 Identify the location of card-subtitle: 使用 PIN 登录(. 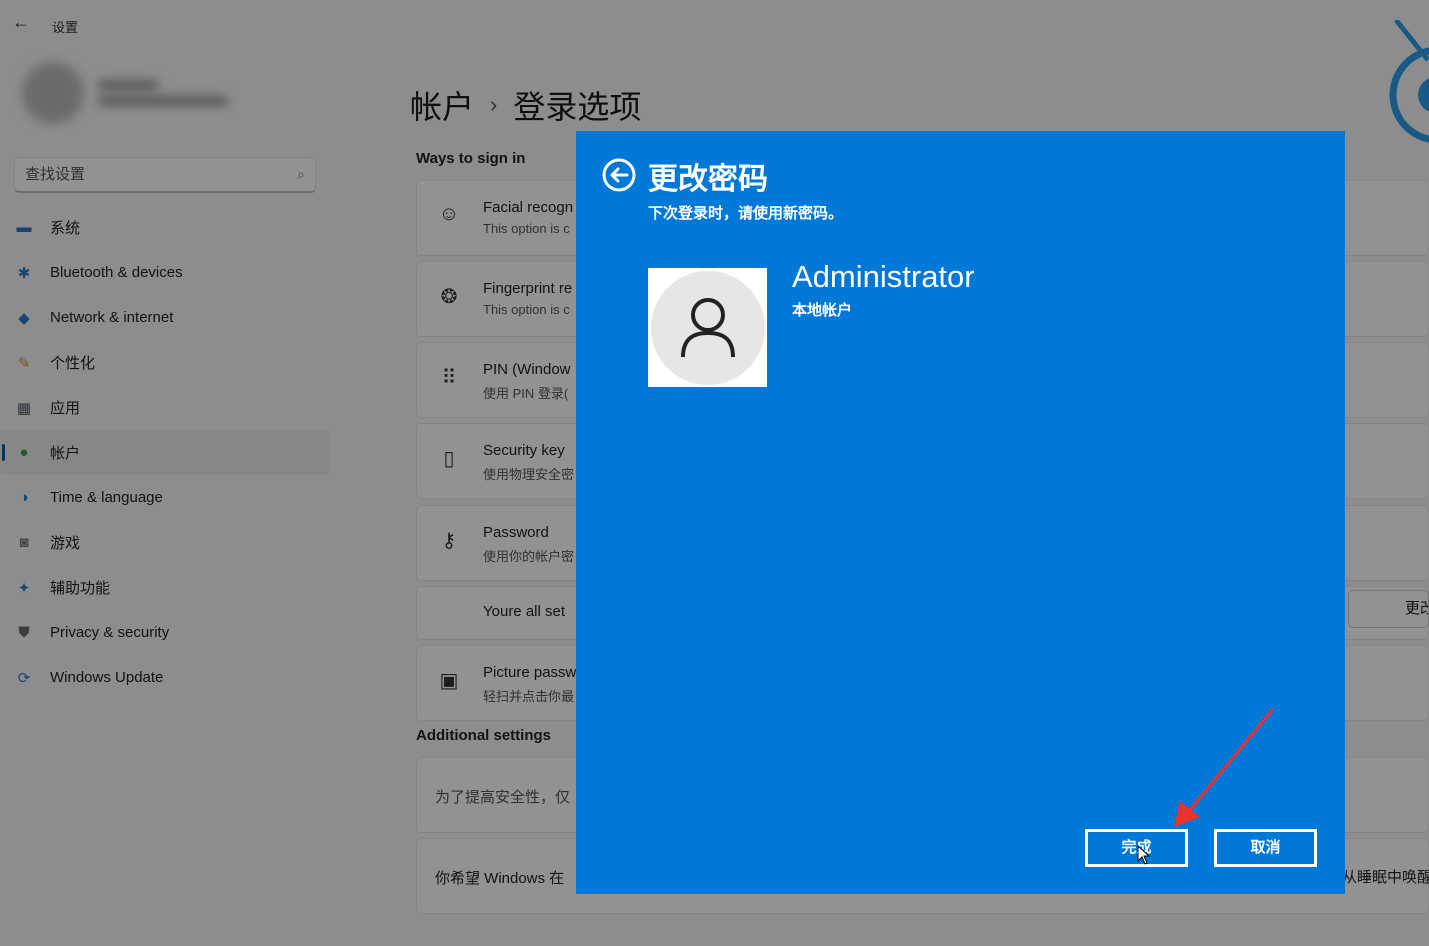
(526, 393).